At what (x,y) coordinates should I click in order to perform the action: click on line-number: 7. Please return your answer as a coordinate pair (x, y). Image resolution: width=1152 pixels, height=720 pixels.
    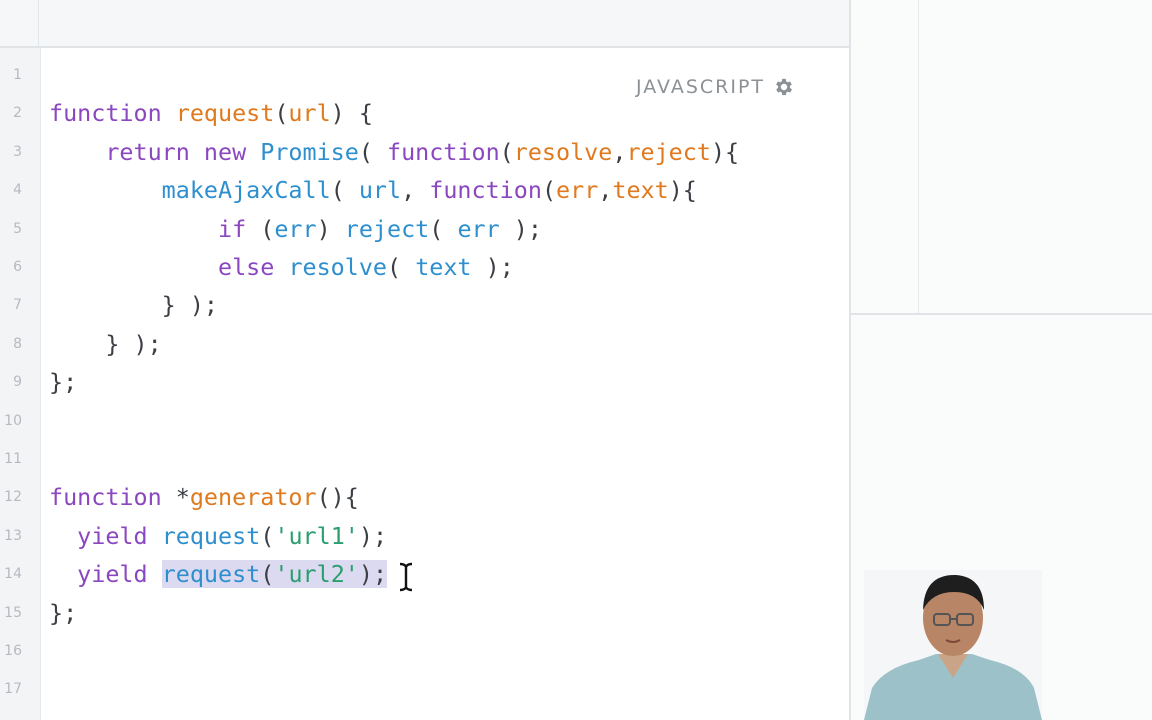
    Looking at the image, I should click on (17, 305).